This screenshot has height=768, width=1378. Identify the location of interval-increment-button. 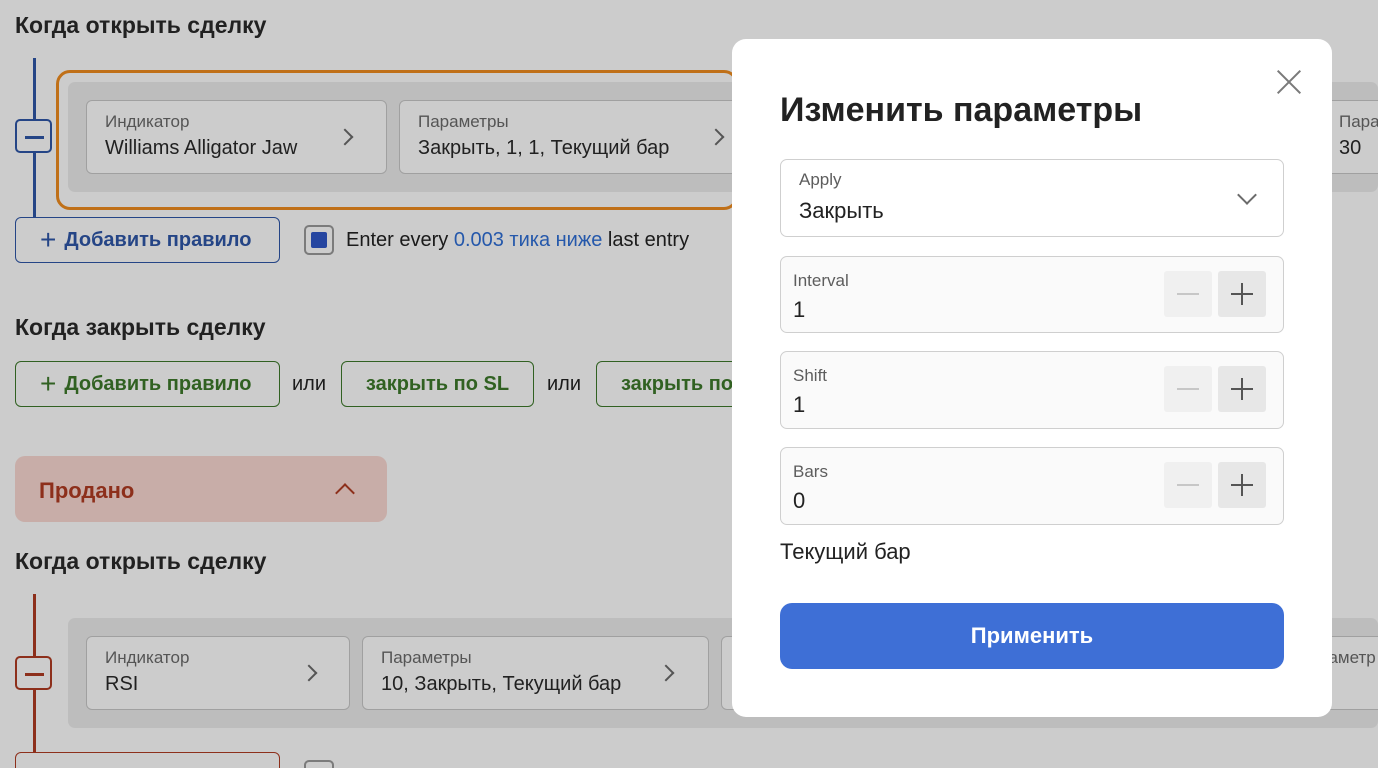
(1242, 294).